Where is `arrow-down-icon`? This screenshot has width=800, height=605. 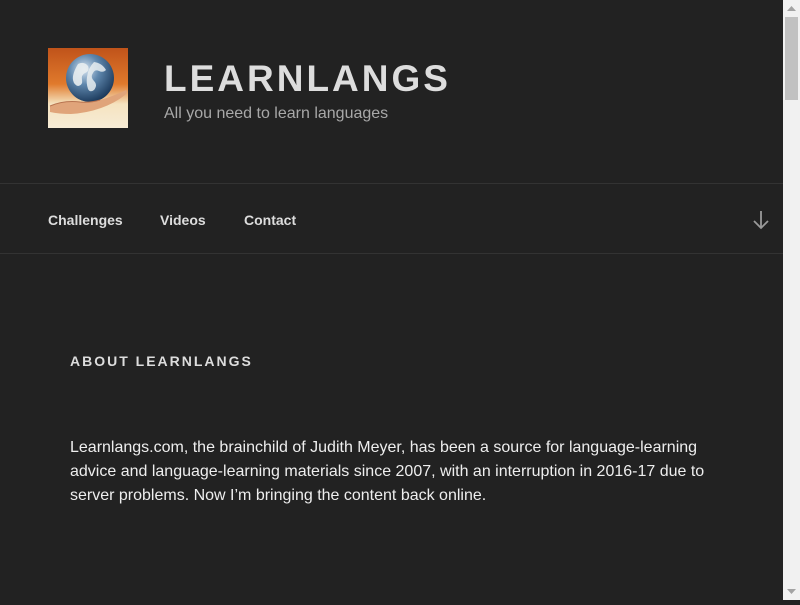 arrow-down-icon is located at coordinates (761, 220).